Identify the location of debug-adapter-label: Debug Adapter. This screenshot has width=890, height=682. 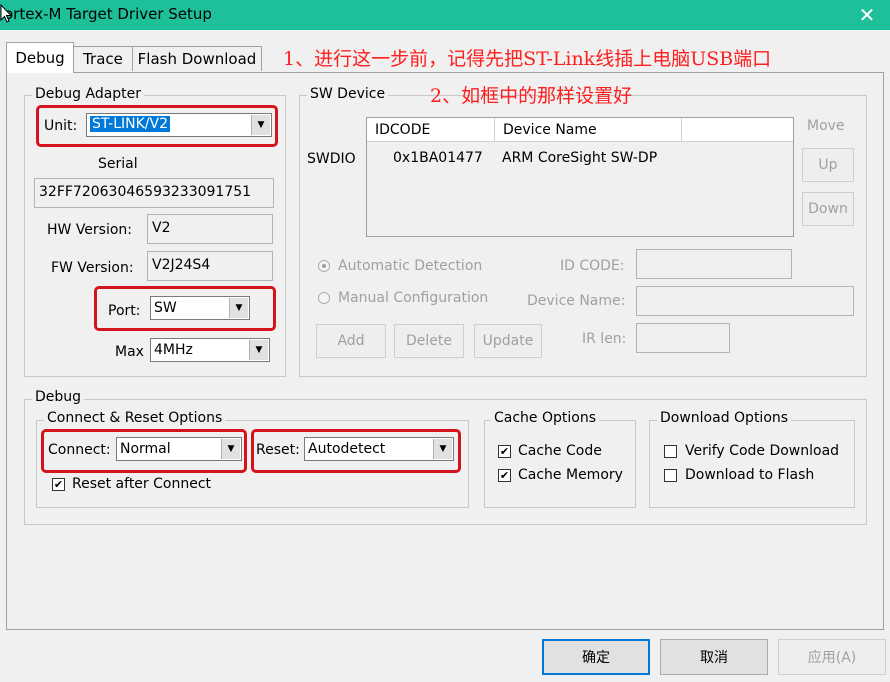
(88, 94).